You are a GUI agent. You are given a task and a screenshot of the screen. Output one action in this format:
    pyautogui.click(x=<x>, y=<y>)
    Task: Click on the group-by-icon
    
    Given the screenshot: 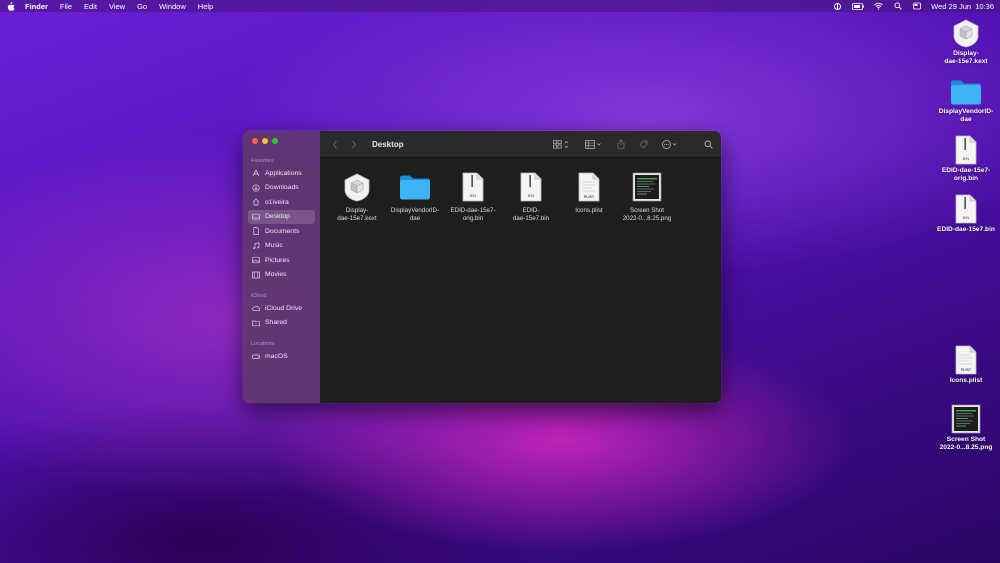 What is the action you would take?
    pyautogui.click(x=594, y=144)
    